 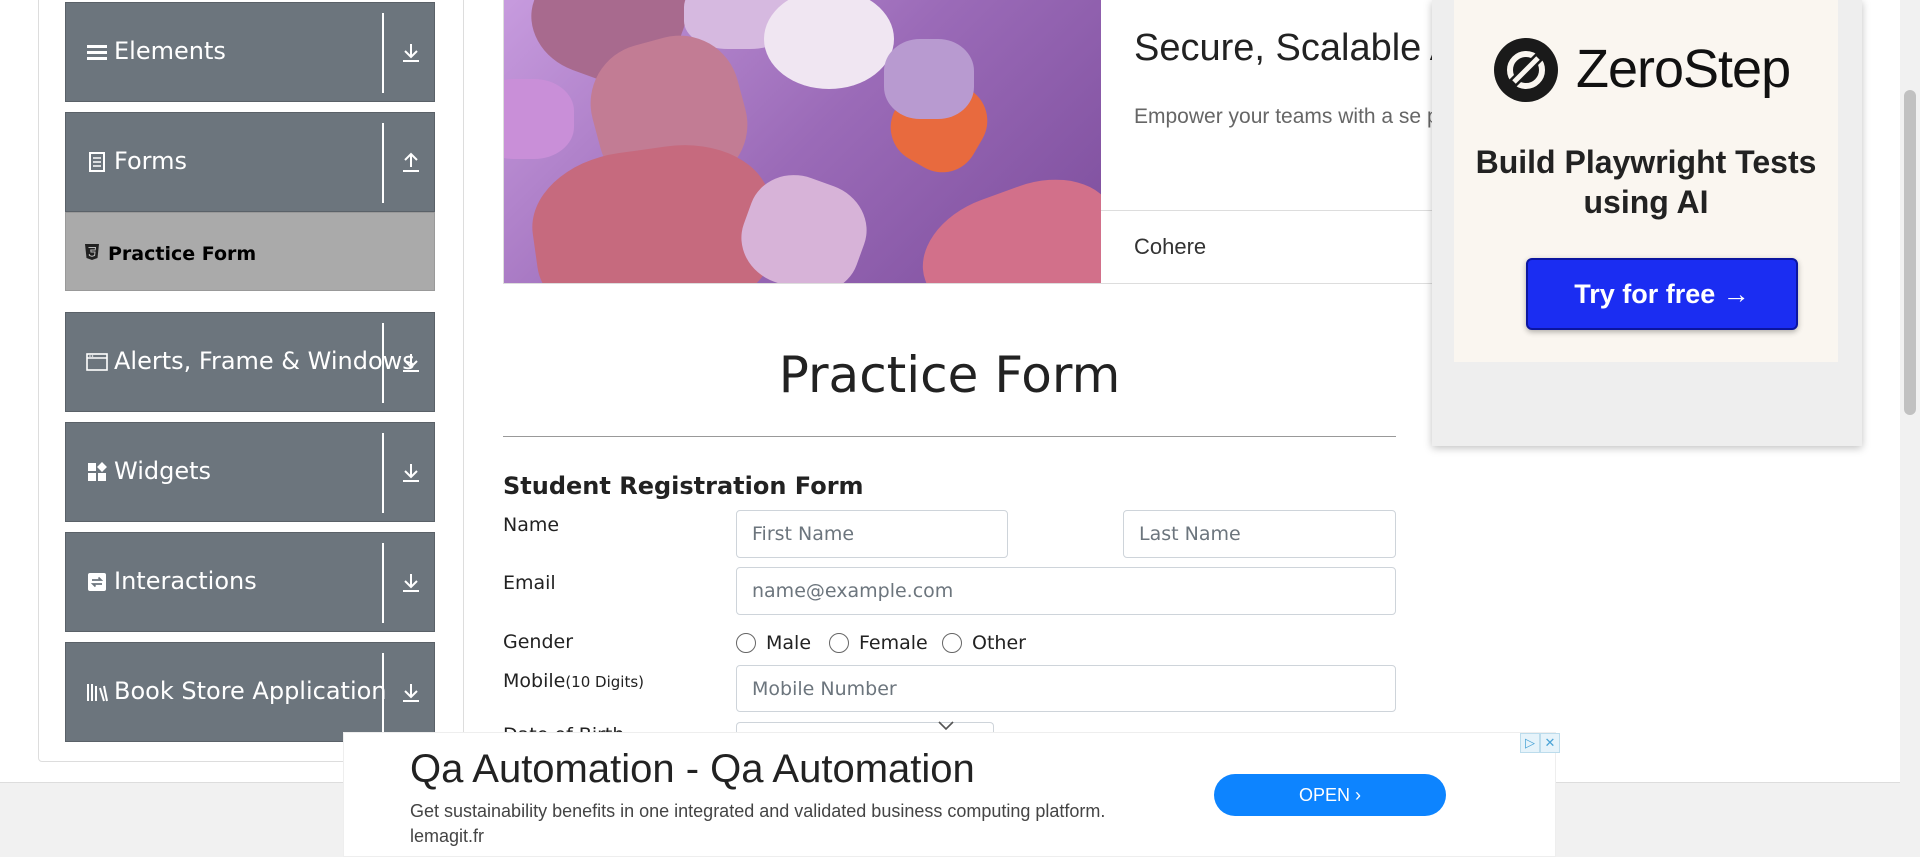 I want to click on email-label: Email, so click(x=529, y=583).